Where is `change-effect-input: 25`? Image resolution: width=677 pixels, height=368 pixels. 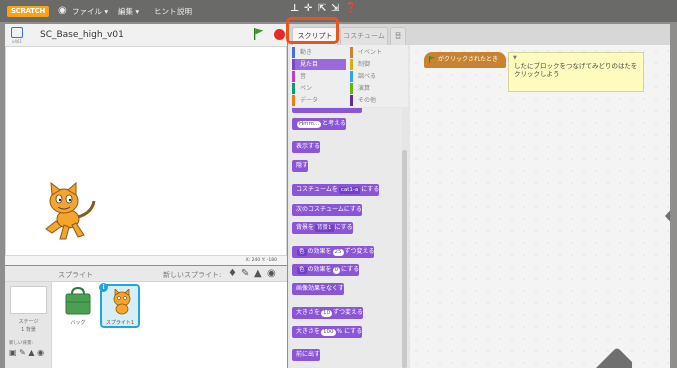
change-effect-input: 25 is located at coordinates (338, 252).